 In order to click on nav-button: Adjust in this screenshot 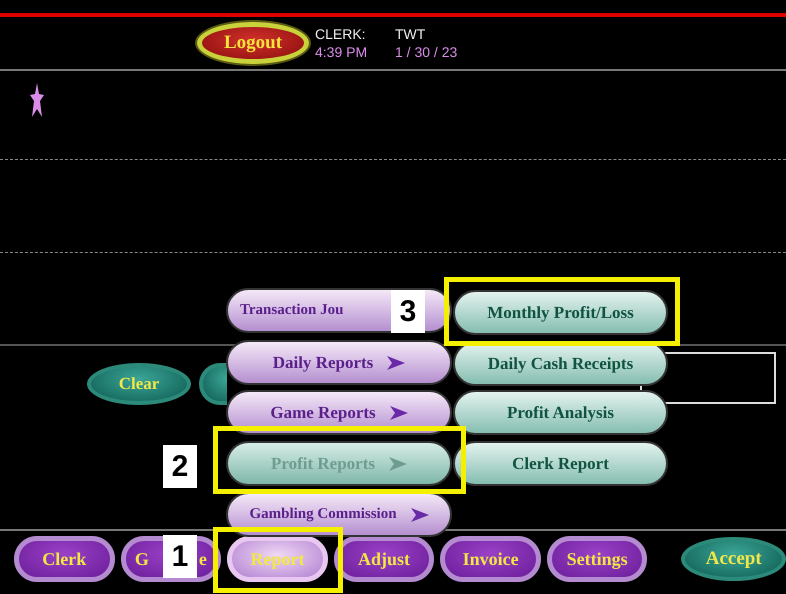, I will do `click(384, 559)`.